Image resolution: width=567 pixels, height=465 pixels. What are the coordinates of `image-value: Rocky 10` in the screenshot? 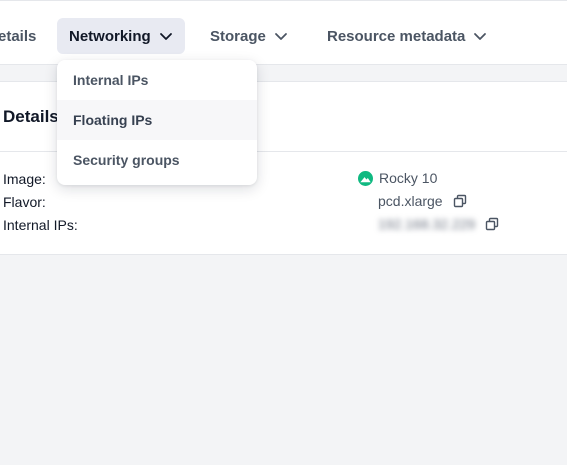 It's located at (397, 178).